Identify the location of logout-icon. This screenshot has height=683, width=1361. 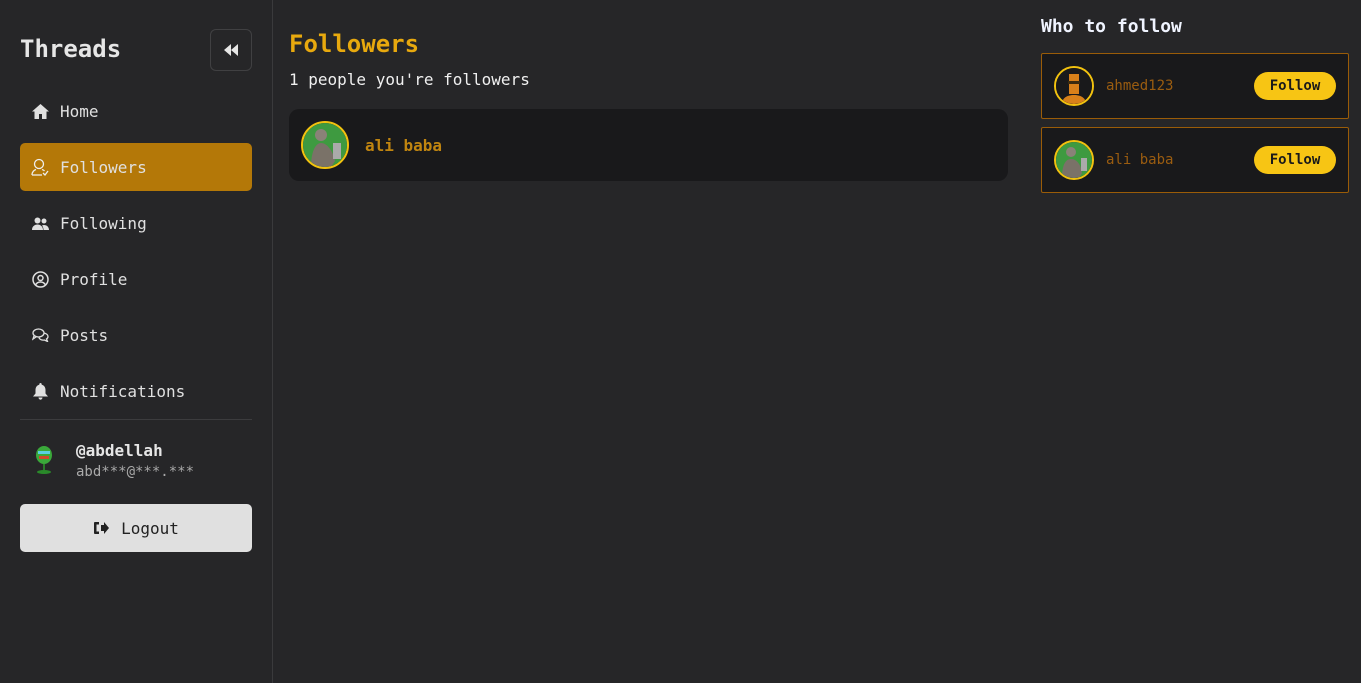
(102, 528).